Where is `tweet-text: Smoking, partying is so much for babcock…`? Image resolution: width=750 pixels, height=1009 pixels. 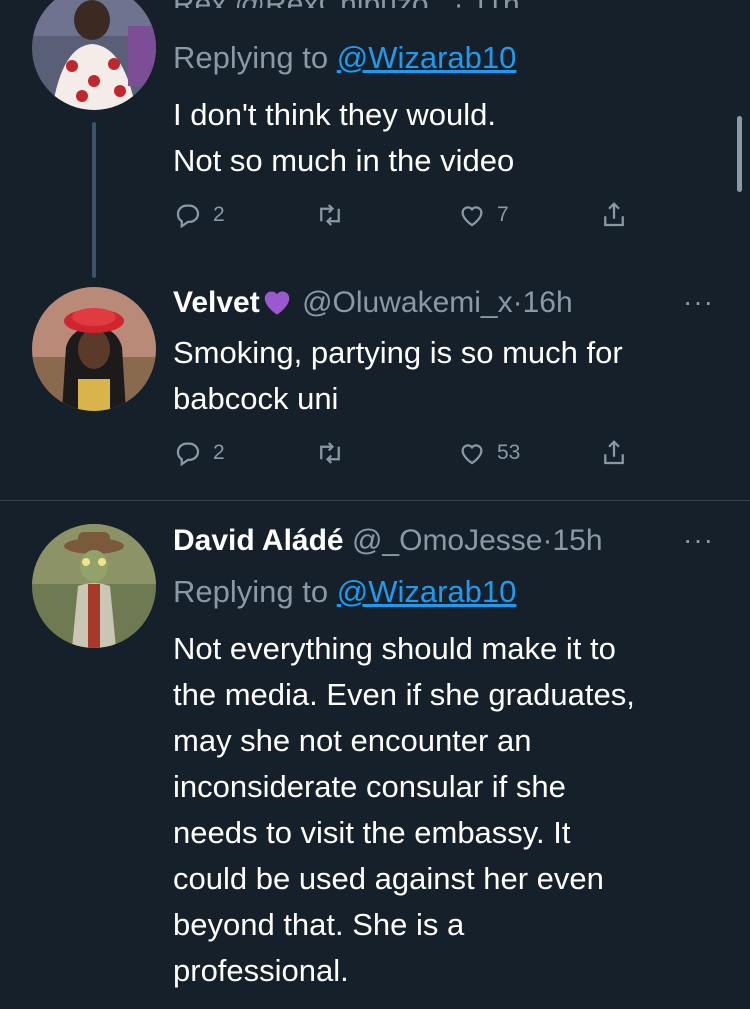
tweet-text: Smoking, partying is so much for babcock… is located at coordinates (443, 376).